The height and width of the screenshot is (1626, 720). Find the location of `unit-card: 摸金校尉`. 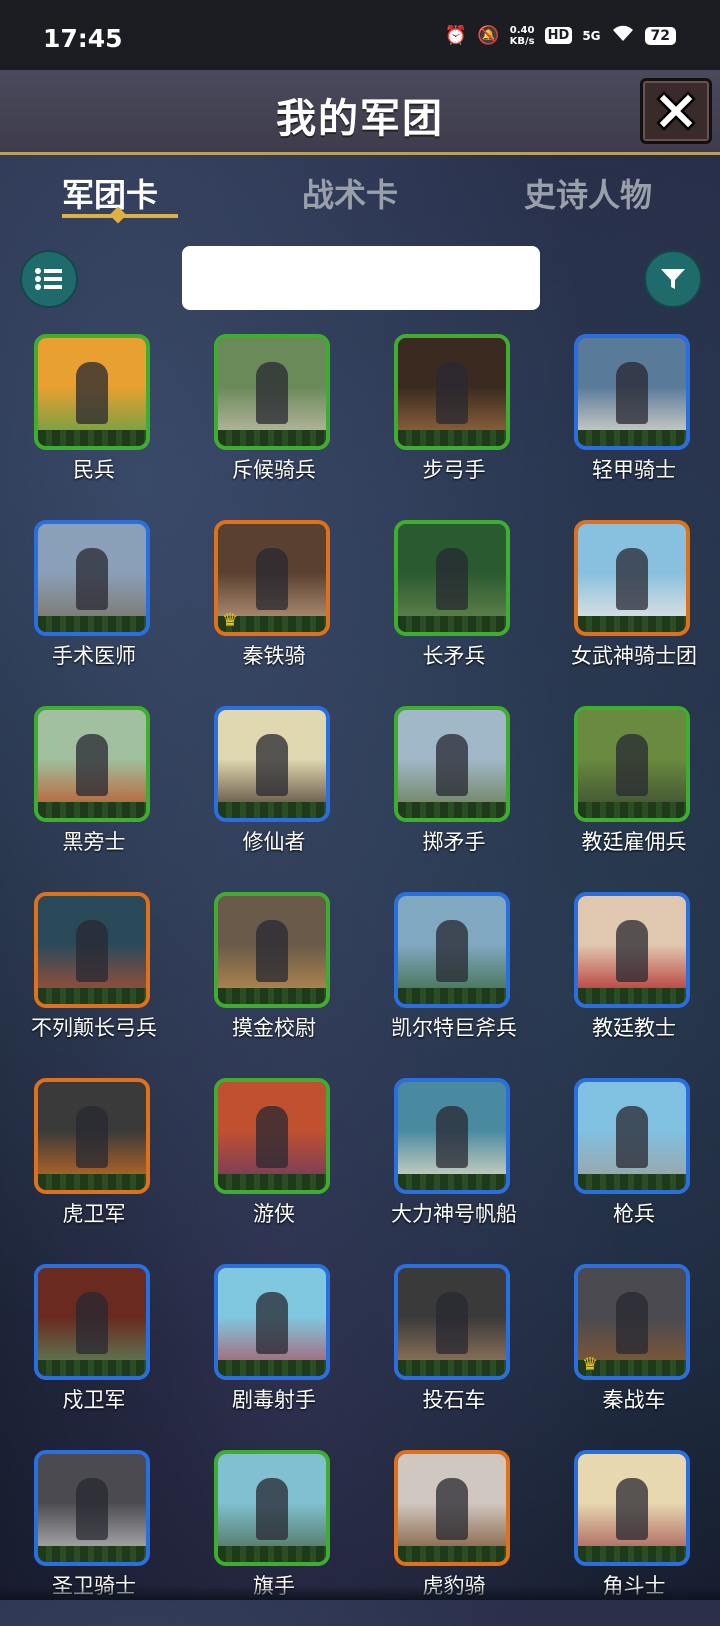

unit-card: 摸金校尉 is located at coordinates (274, 980).